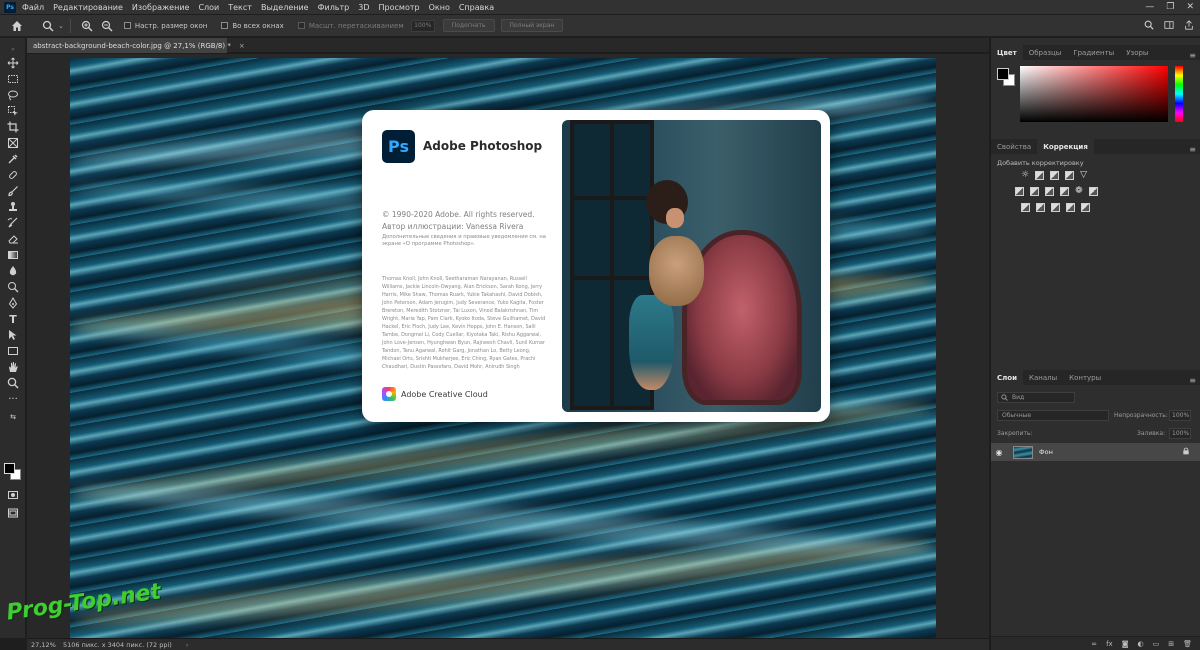 This screenshot has width=1200, height=650. What do you see at coordinates (1094, 94) in the screenshot?
I see `color-picker-field` at bounding box center [1094, 94].